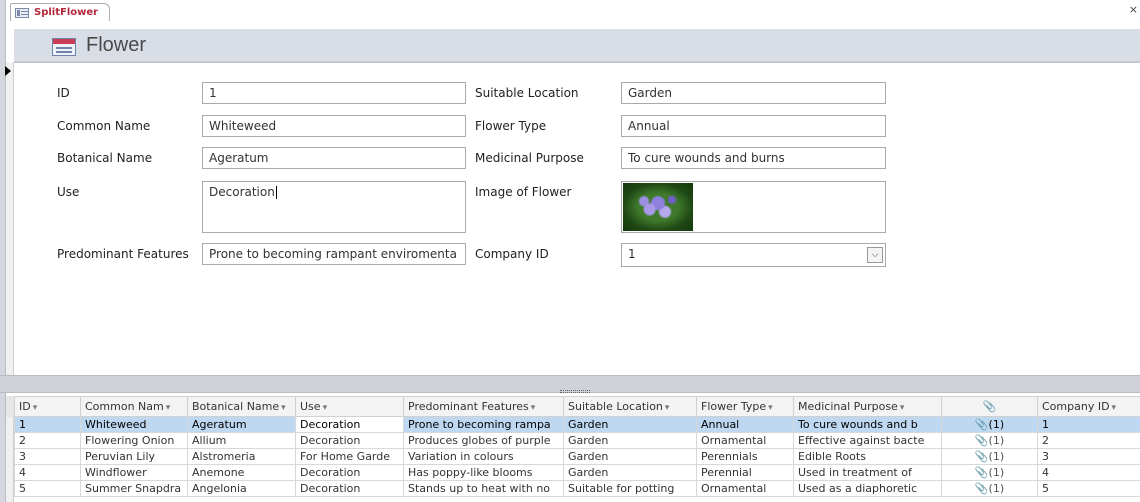  Describe the element at coordinates (753, 207) in the screenshot. I see `image-attachment-field` at that location.